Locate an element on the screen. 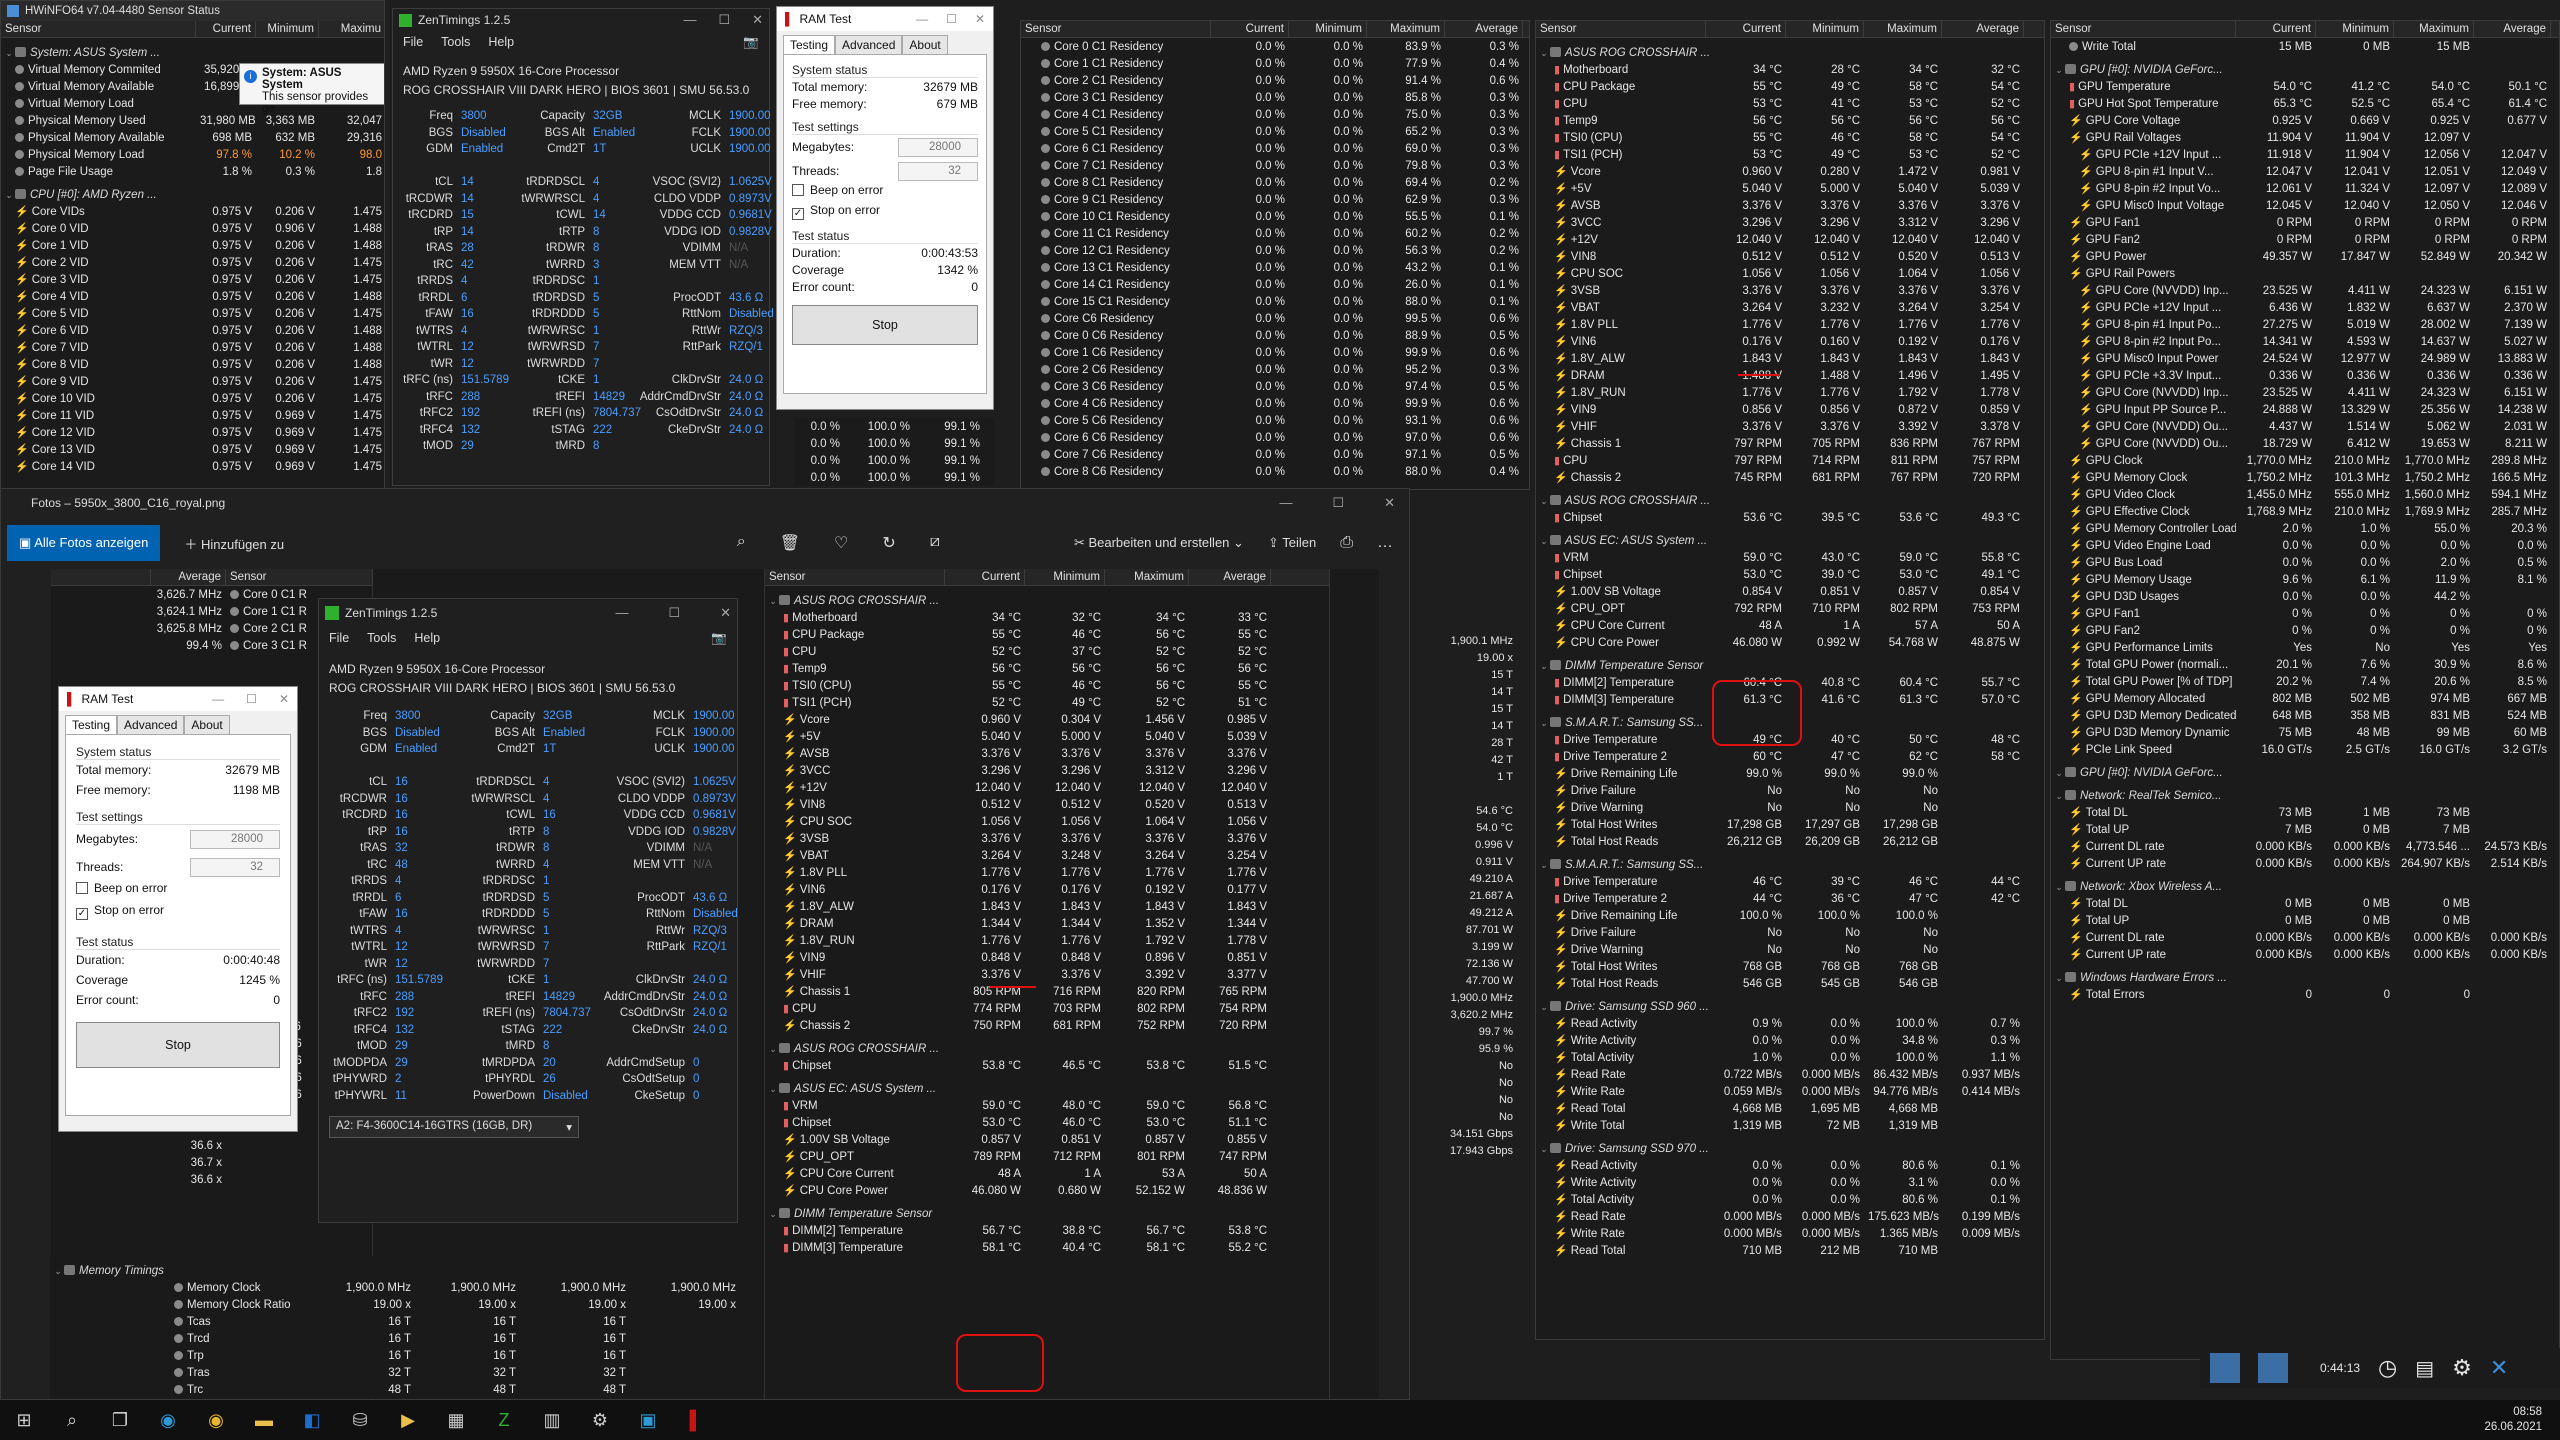 The height and width of the screenshot is (1440, 2560). share-button: ⇪ Teilen is located at coordinates (1292, 543).